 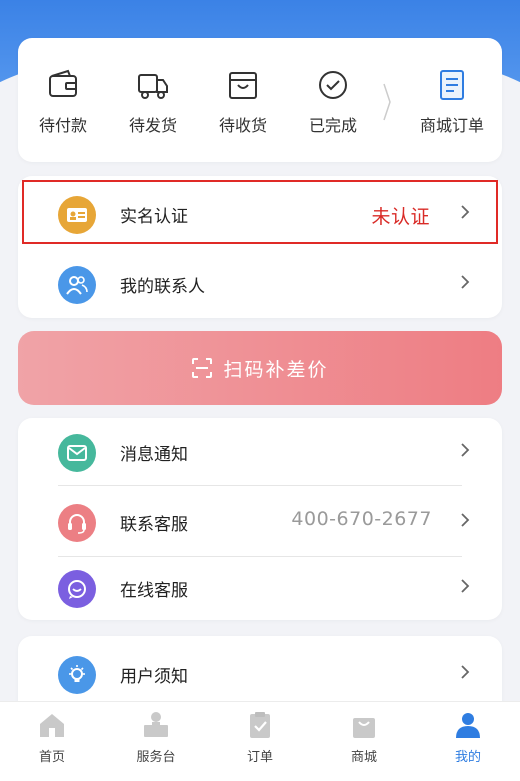 What do you see at coordinates (77, 215) in the screenshot?
I see `id-card-icon` at bounding box center [77, 215].